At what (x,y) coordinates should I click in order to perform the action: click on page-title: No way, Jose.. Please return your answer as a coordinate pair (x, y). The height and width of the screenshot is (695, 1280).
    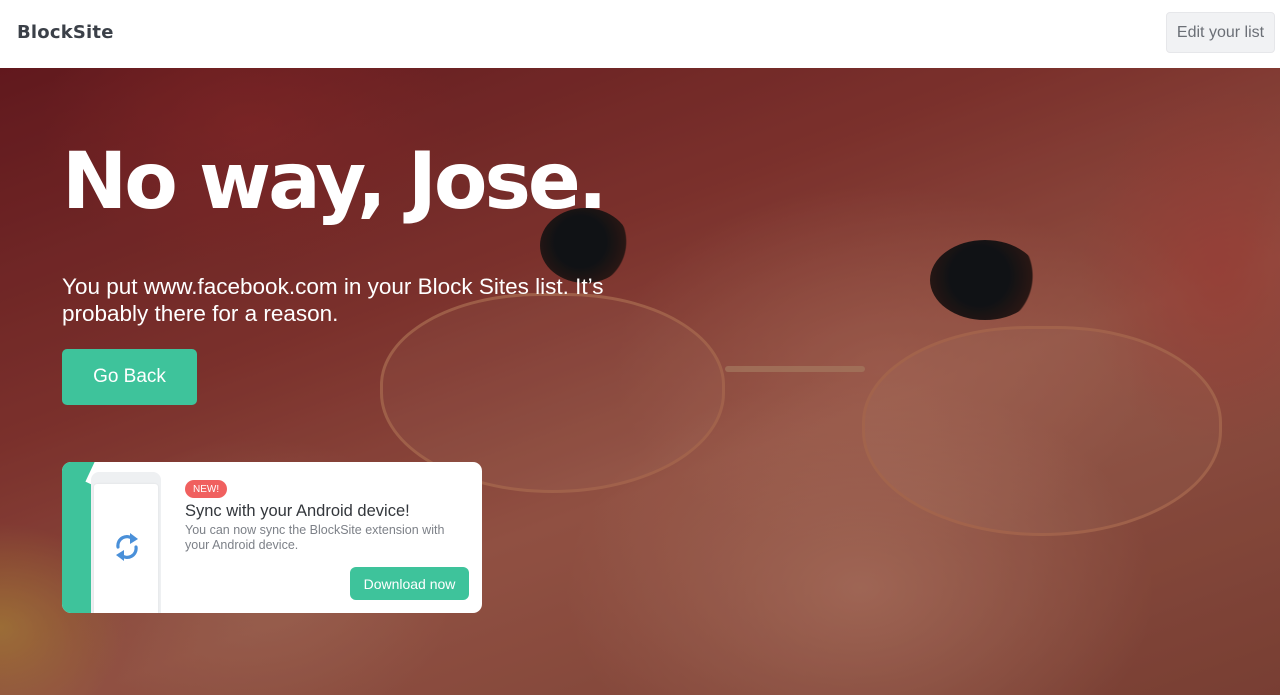
    Looking at the image, I should click on (334, 182).